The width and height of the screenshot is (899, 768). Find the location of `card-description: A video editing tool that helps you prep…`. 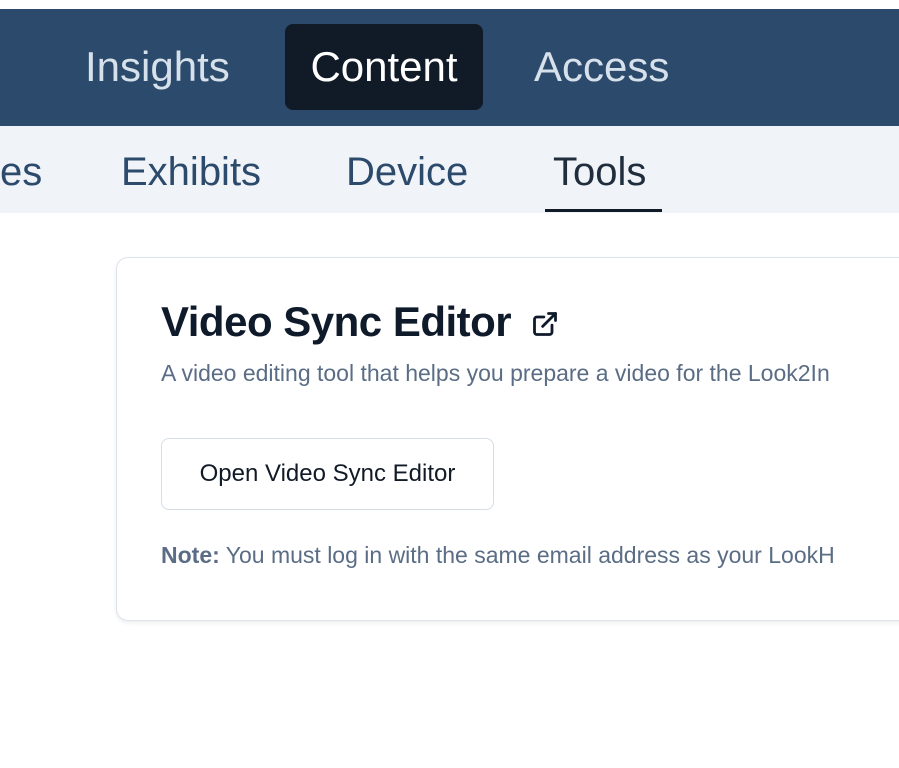

card-description: A video editing tool that helps you prep… is located at coordinates (495, 373).